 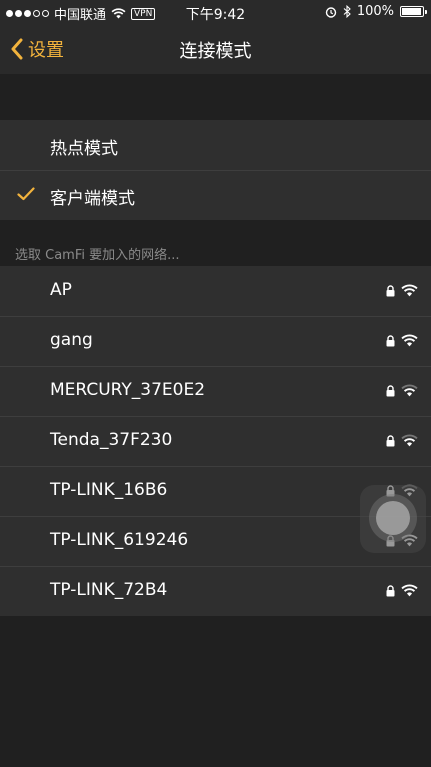 I want to click on battery-icon, so click(x=413, y=11).